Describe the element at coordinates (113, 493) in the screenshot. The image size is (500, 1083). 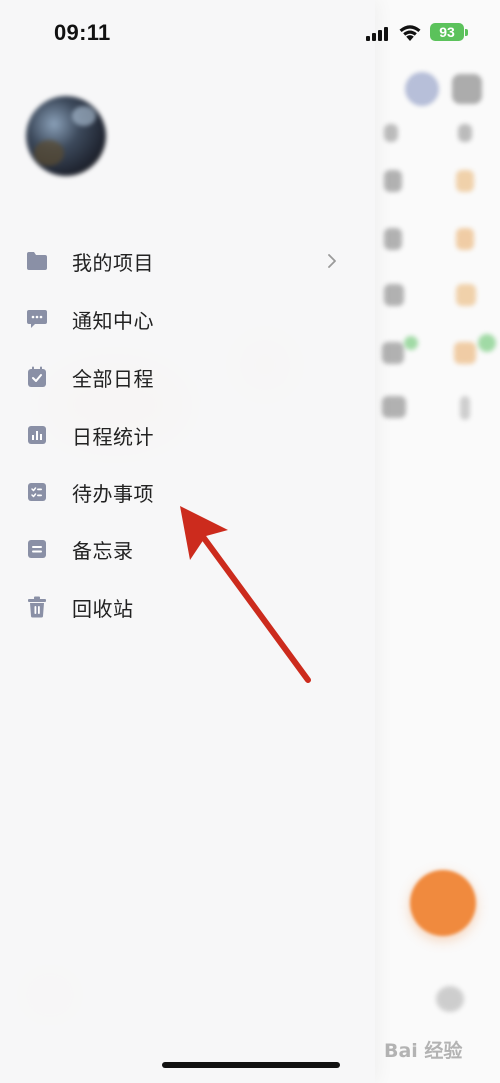
I see `menu-item-label: 待办事项` at that location.